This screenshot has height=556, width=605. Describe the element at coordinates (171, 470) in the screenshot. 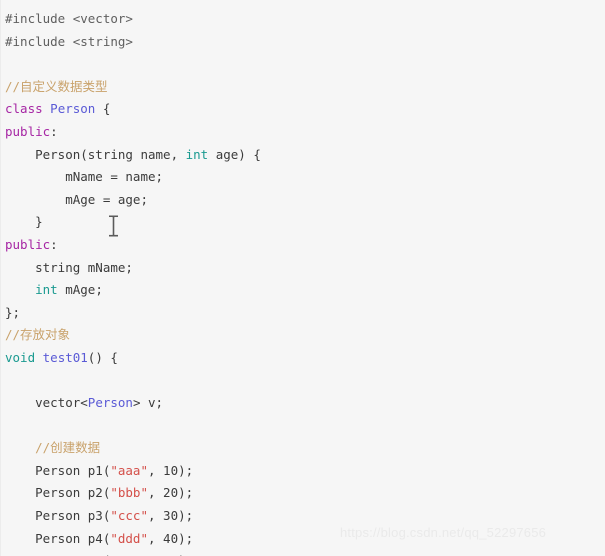

I see `code-token-plain: , 10);` at that location.